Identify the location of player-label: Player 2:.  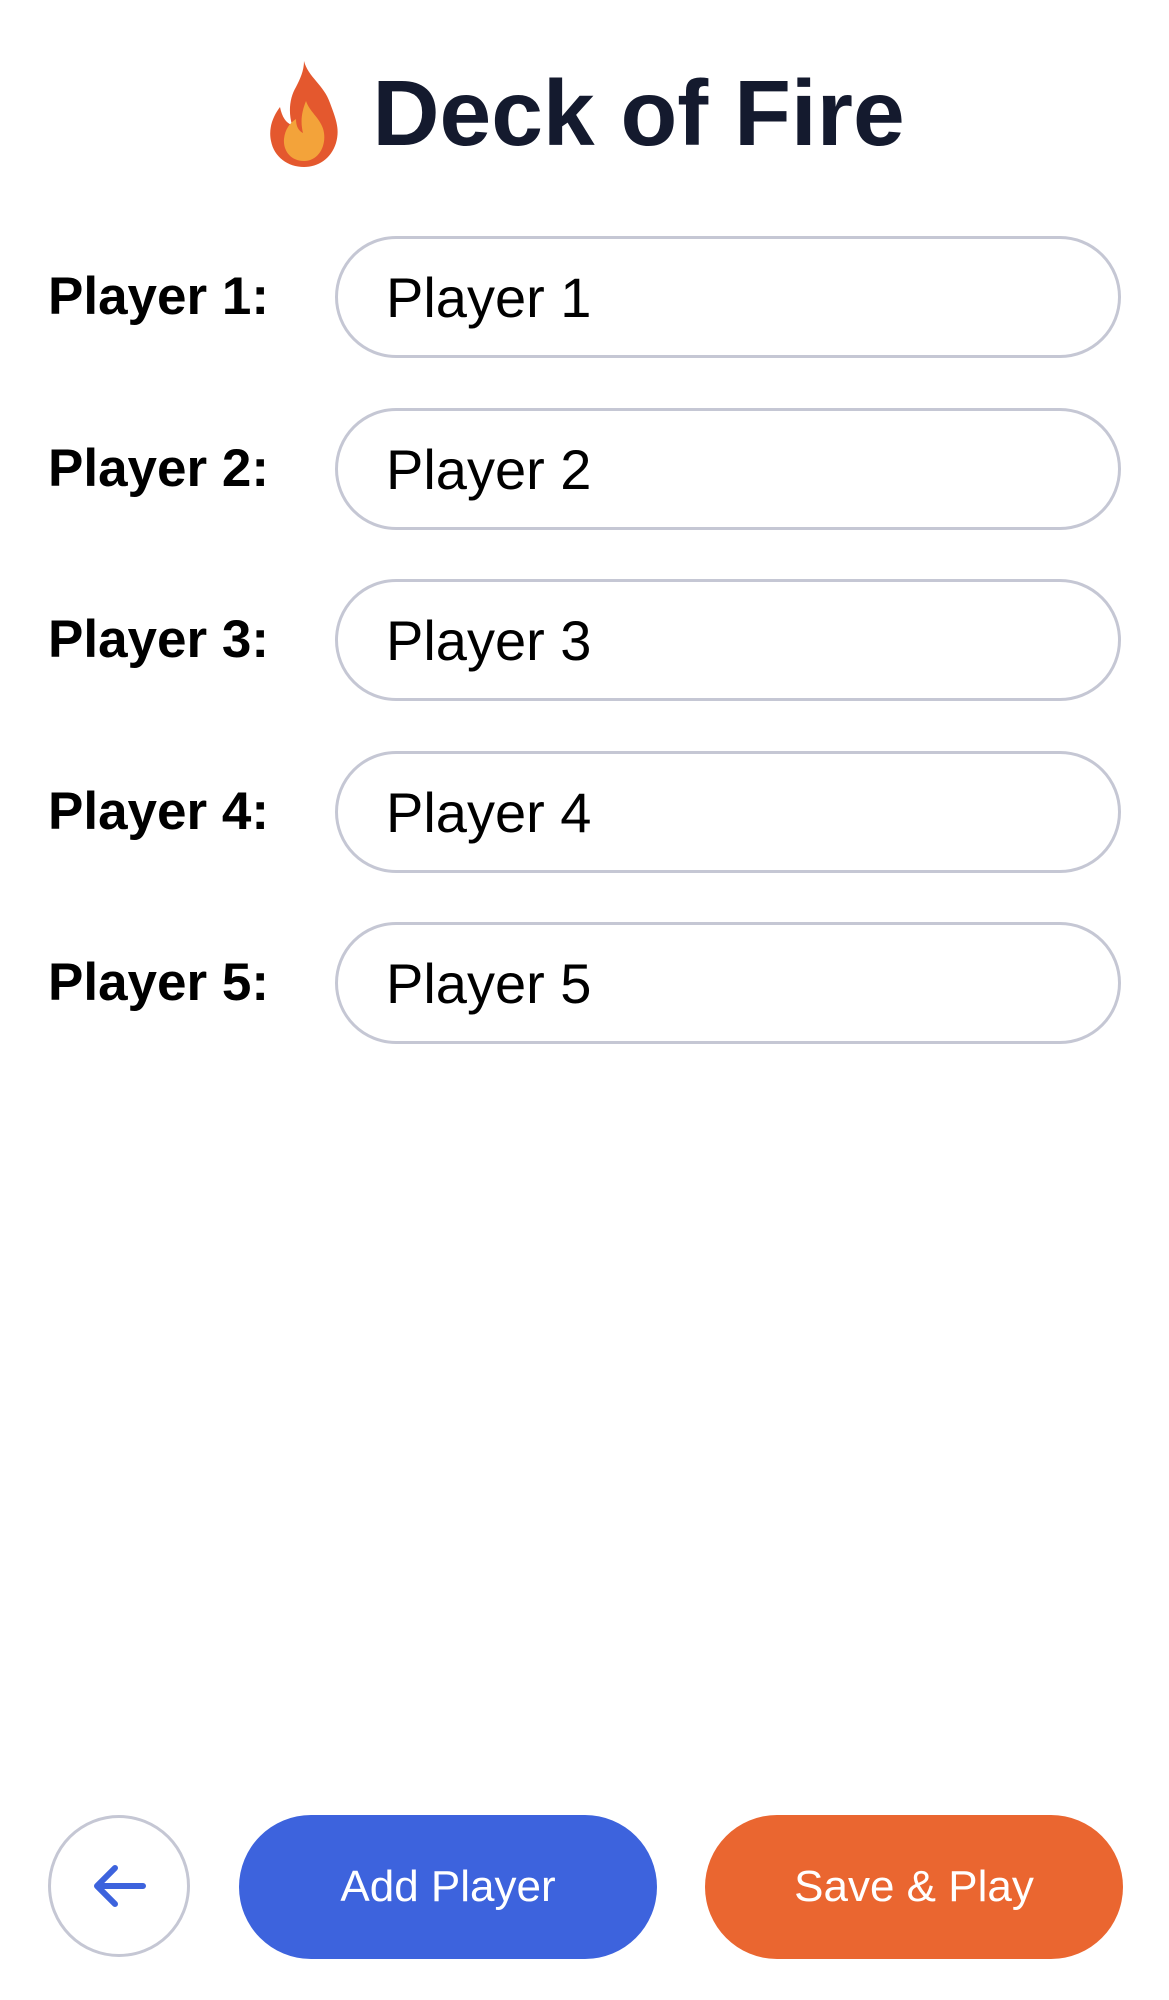
(158, 468).